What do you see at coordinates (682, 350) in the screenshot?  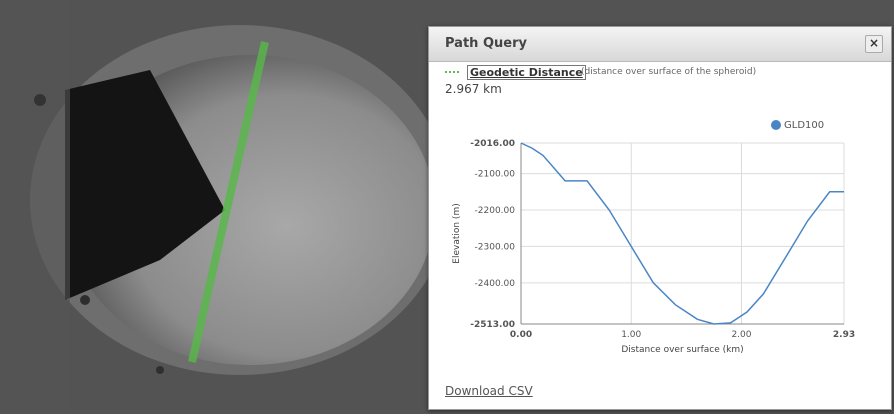 I see `x-axis-label: Distance over surface (km)` at bounding box center [682, 350].